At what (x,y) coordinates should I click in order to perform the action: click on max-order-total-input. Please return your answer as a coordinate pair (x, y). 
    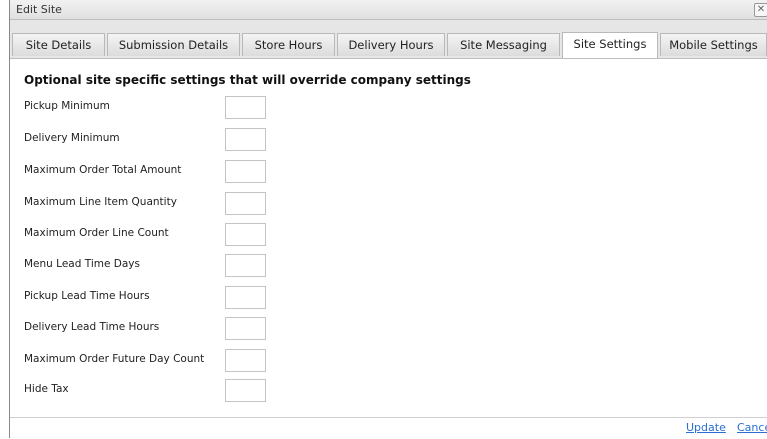
    Looking at the image, I should click on (245, 171).